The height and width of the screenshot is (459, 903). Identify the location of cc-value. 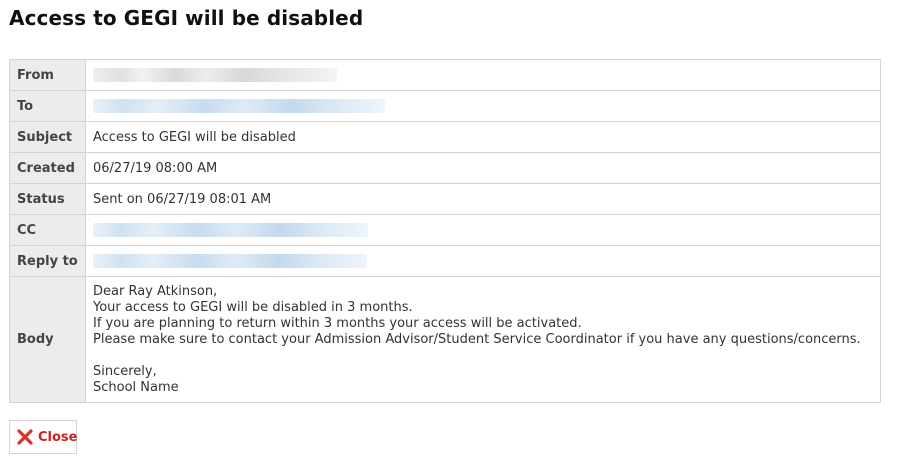
(483, 230).